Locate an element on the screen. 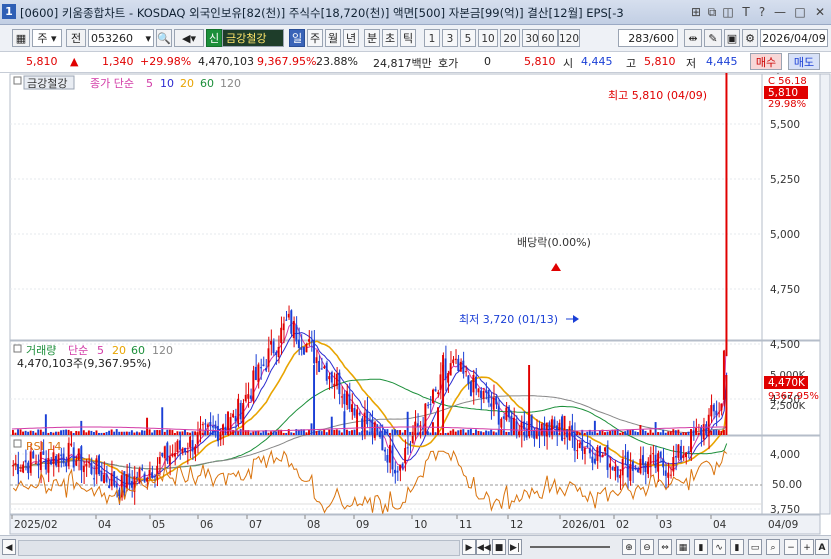 The width and height of the screenshot is (831, 559). period-day: 일 is located at coordinates (297, 38).